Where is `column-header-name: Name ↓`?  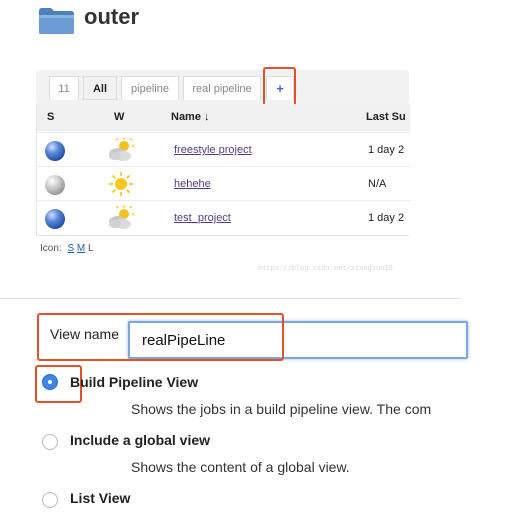 column-header-name: Name ↓ is located at coordinates (190, 117).